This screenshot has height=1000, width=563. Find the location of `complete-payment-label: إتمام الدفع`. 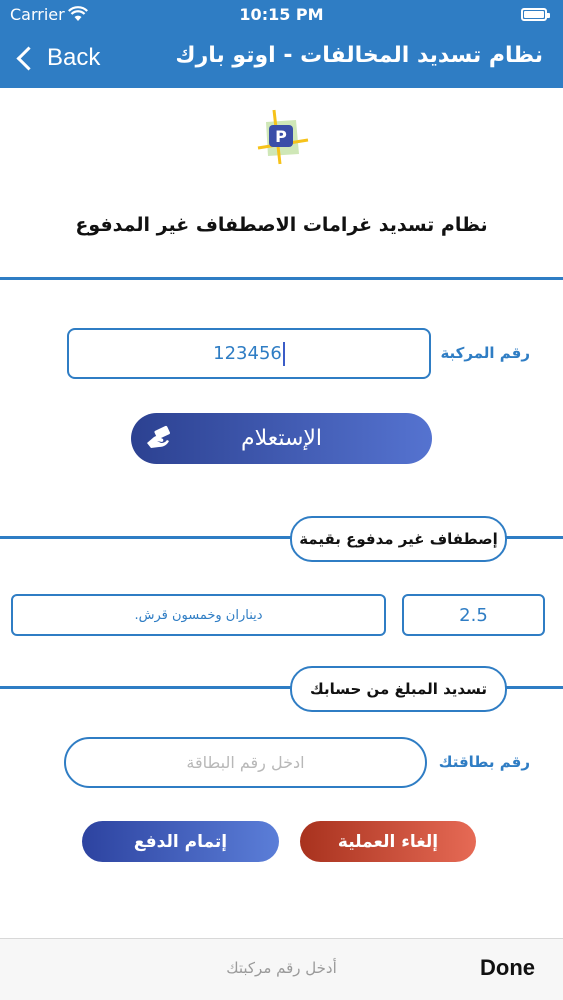

complete-payment-label: إتمام الدفع is located at coordinates (180, 841).